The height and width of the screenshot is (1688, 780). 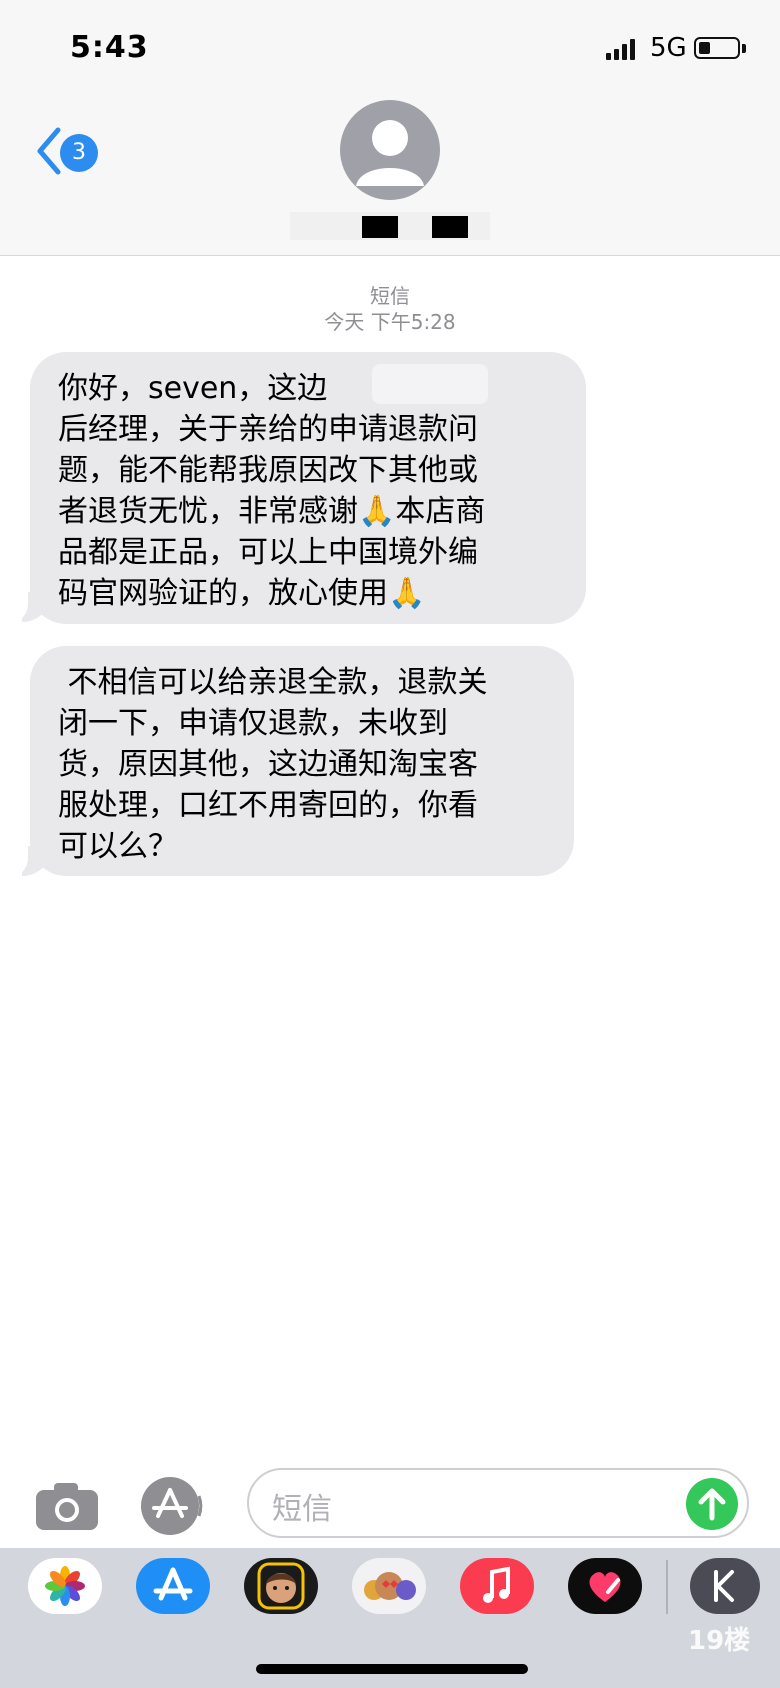 I want to click on animoji-stickers-icon, so click(x=389, y=1586).